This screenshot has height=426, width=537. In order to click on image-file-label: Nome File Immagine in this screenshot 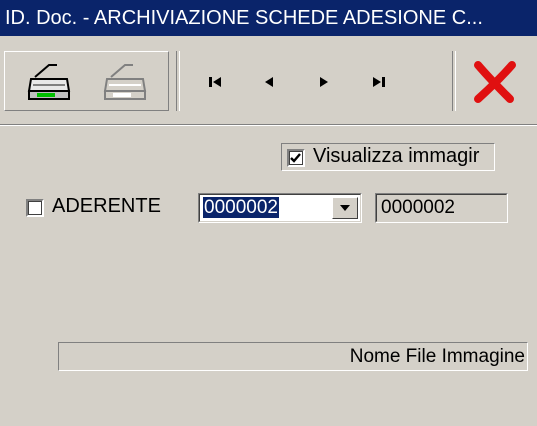, I will do `click(437, 356)`.